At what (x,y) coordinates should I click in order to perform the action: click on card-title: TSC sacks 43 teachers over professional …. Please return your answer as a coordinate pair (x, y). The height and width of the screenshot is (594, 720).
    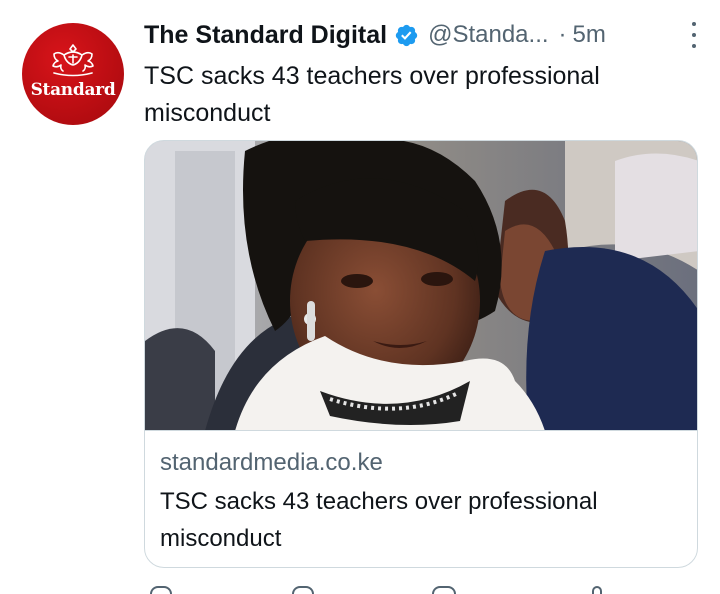
    Looking at the image, I should click on (379, 520).